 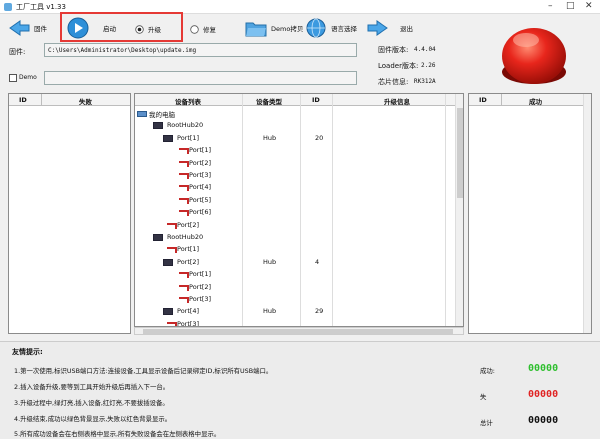 What do you see at coordinates (200, 274) in the screenshot?
I see `tree-row-name: Port[1]` at bounding box center [200, 274].